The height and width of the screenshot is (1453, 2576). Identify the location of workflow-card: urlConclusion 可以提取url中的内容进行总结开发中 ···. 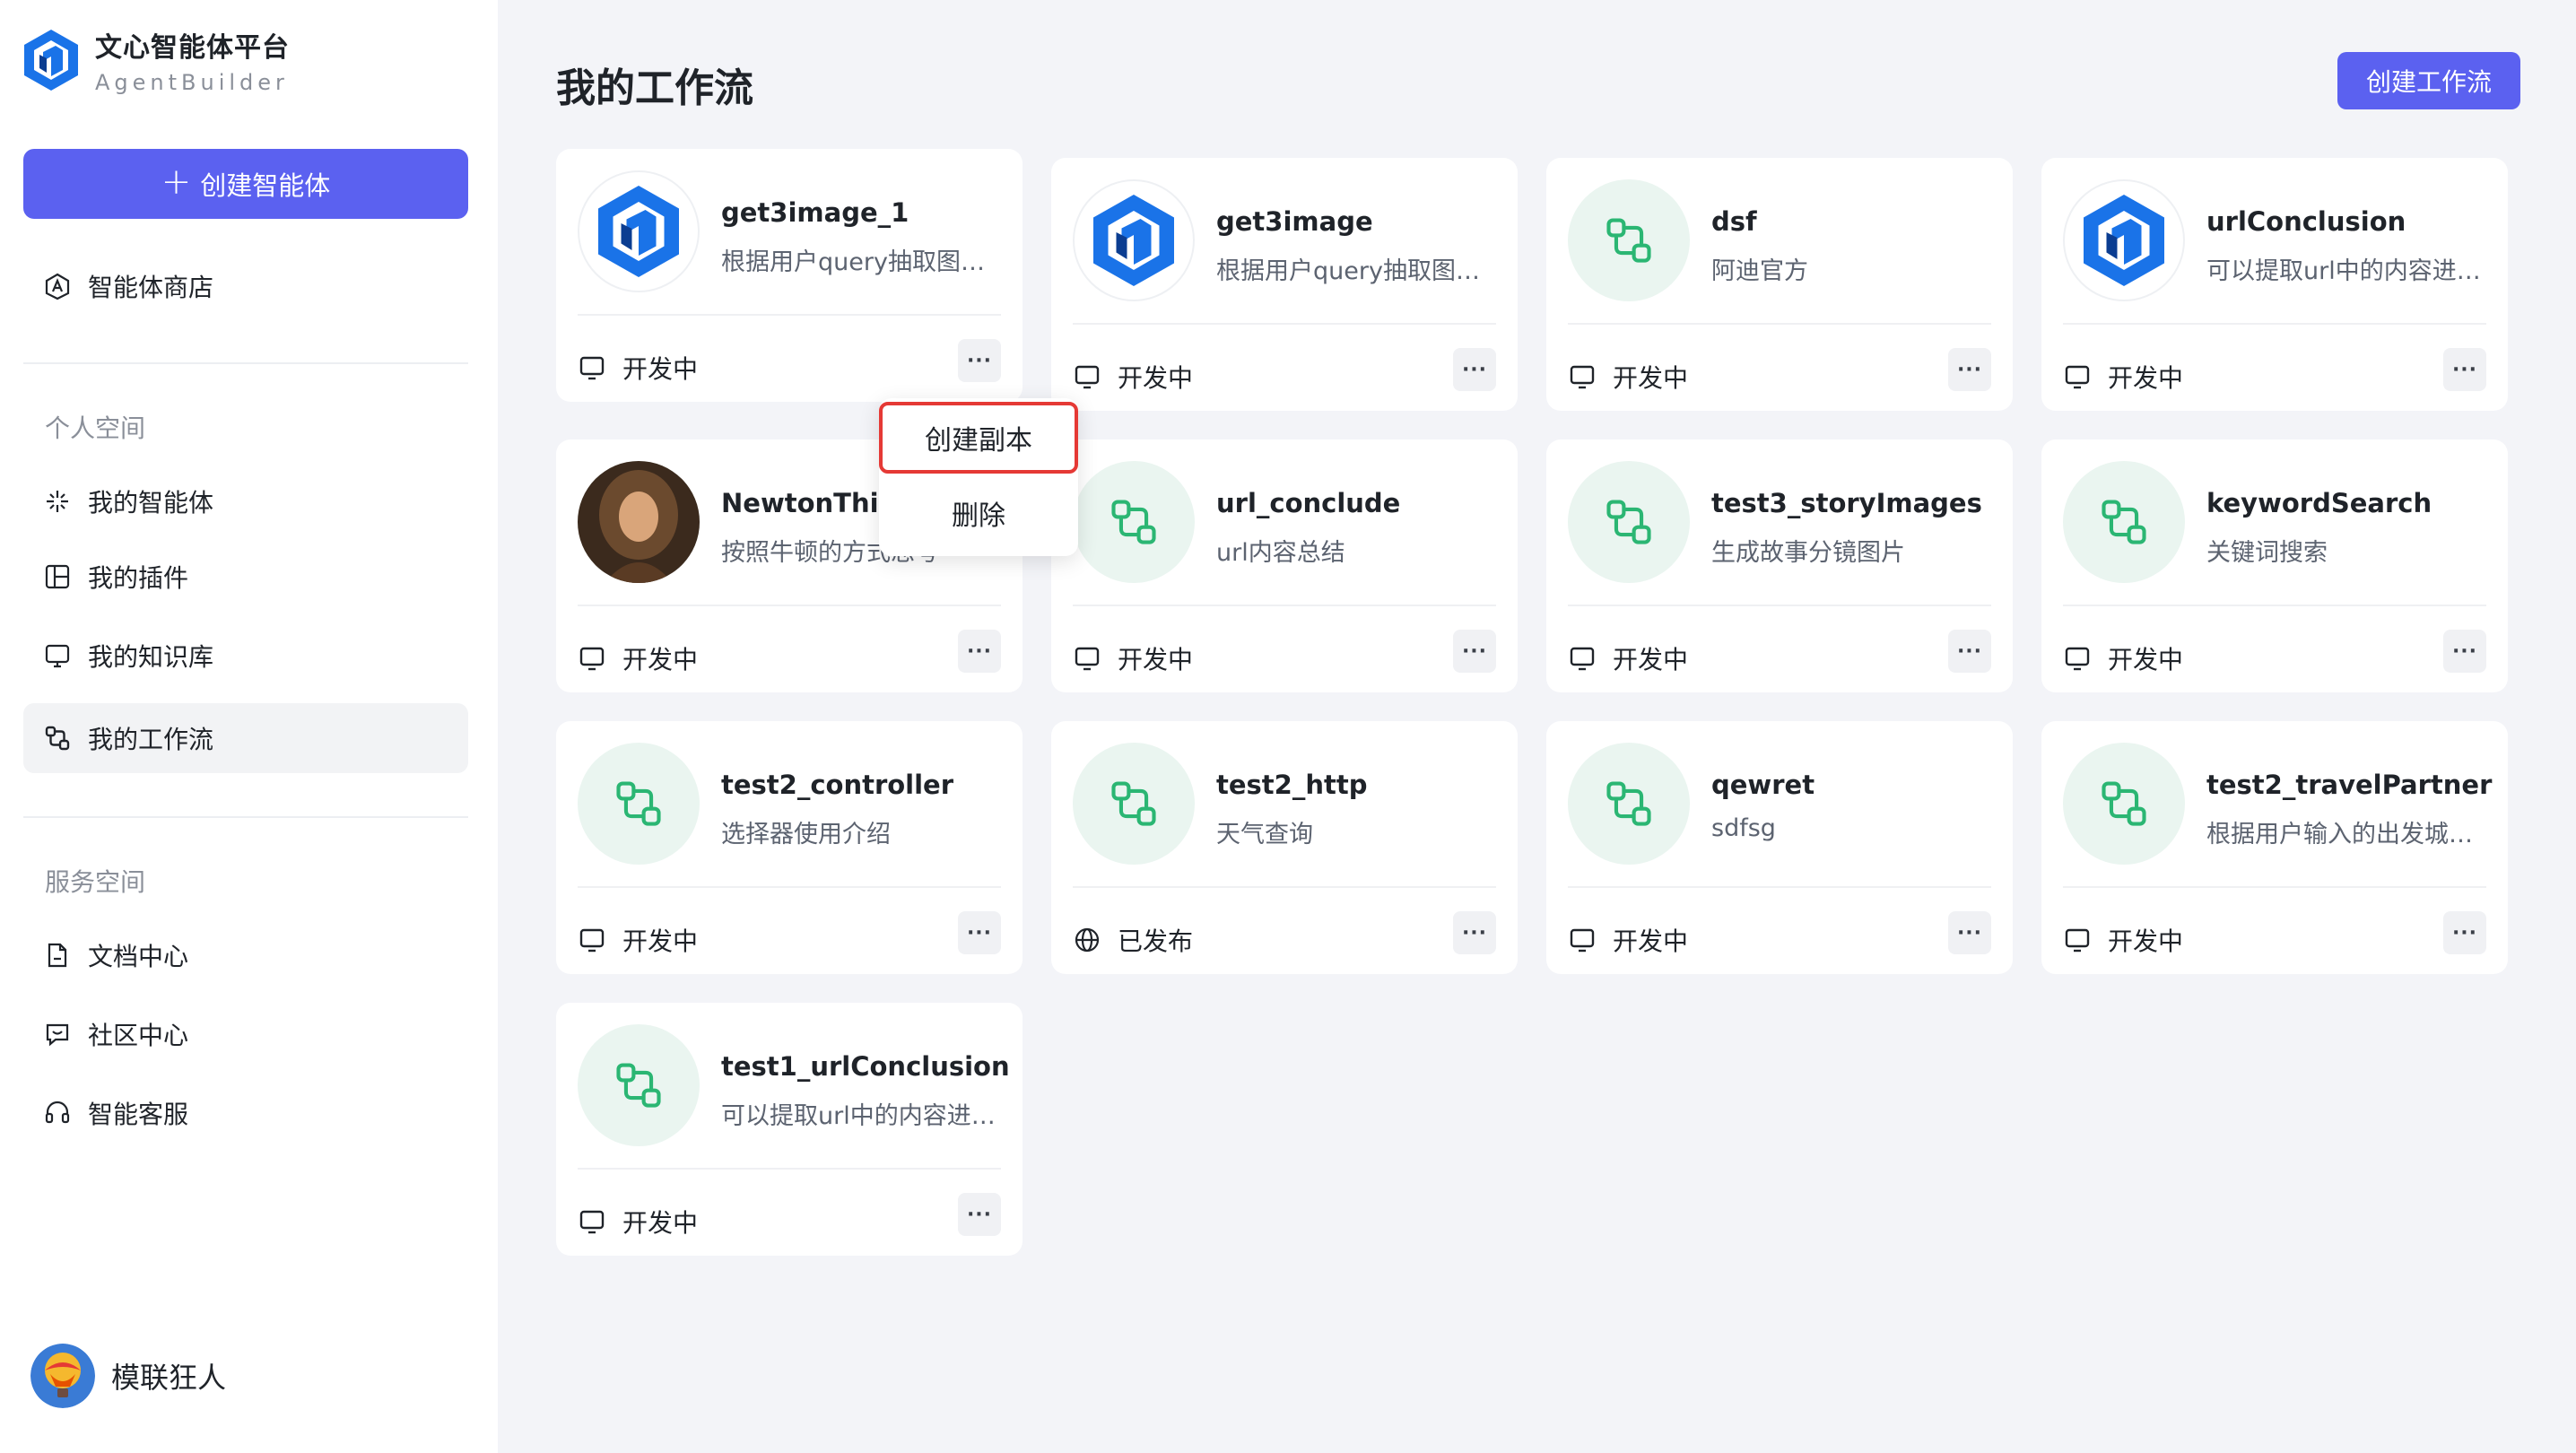
(2274, 284).